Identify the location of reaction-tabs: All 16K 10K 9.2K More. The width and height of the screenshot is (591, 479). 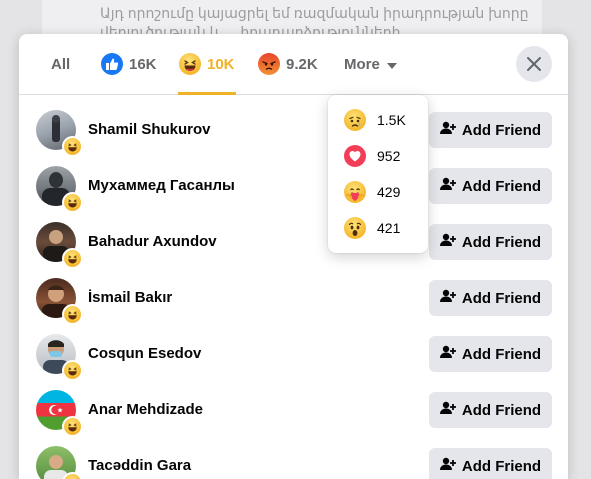
(293, 64).